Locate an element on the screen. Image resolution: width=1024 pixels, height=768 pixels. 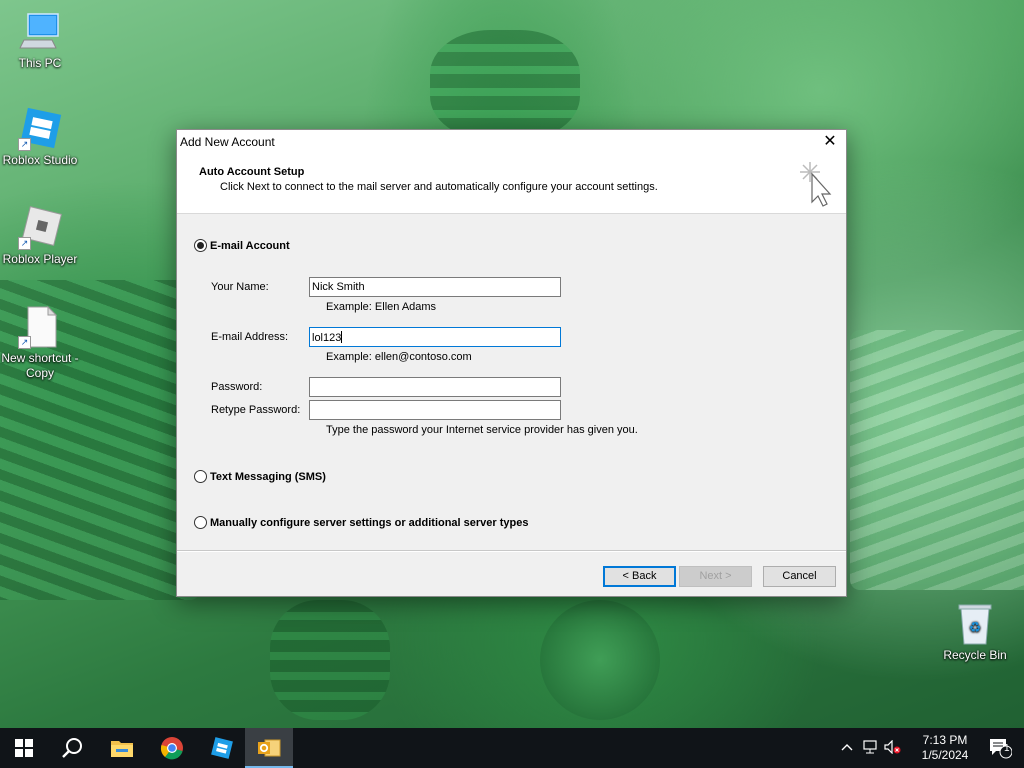
email-account-label: E-mail Account is located at coordinates (250, 245).